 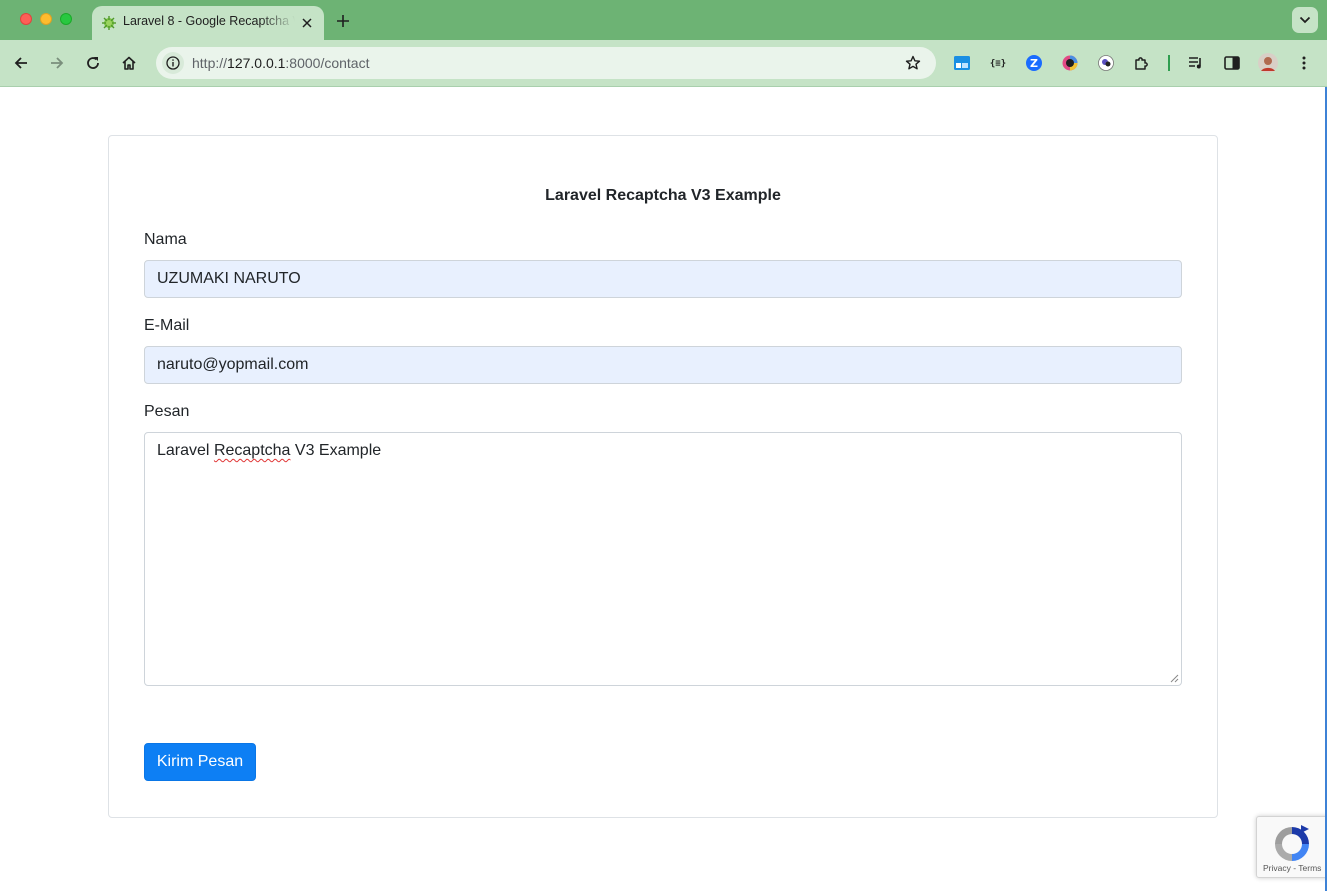 I want to click on zoom-extension-icon: Z, so click(x=1034, y=63).